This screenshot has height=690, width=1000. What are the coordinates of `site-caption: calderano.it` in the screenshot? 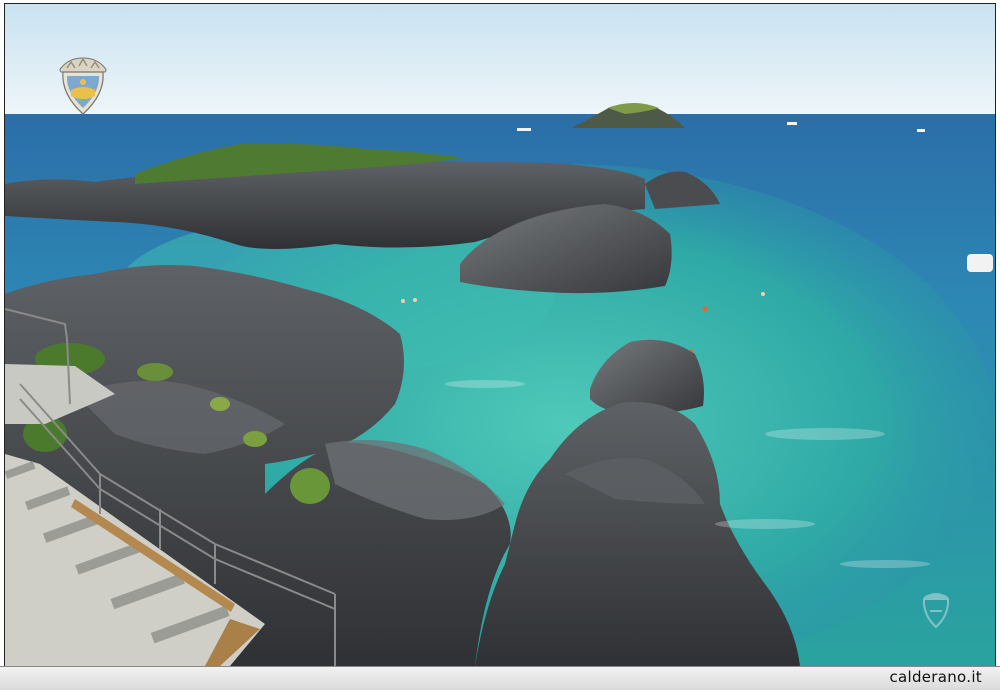 It's located at (935, 677).